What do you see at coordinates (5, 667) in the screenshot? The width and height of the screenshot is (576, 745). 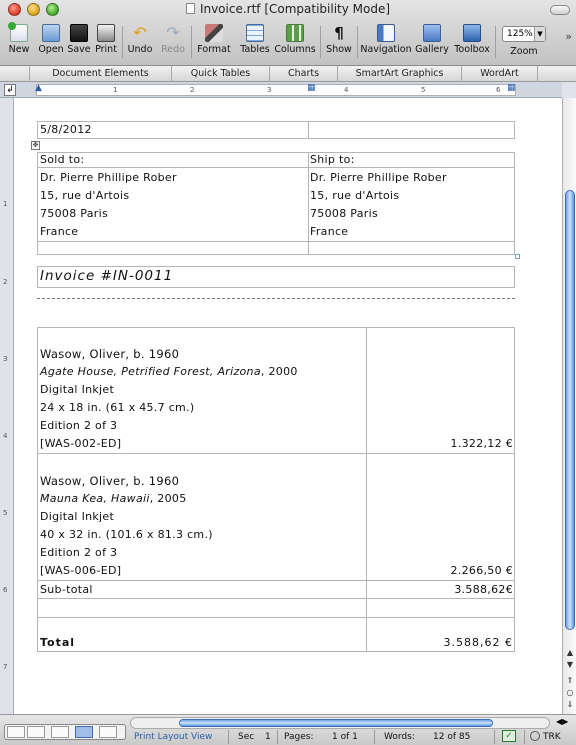 I see `vruler-number: 7` at bounding box center [5, 667].